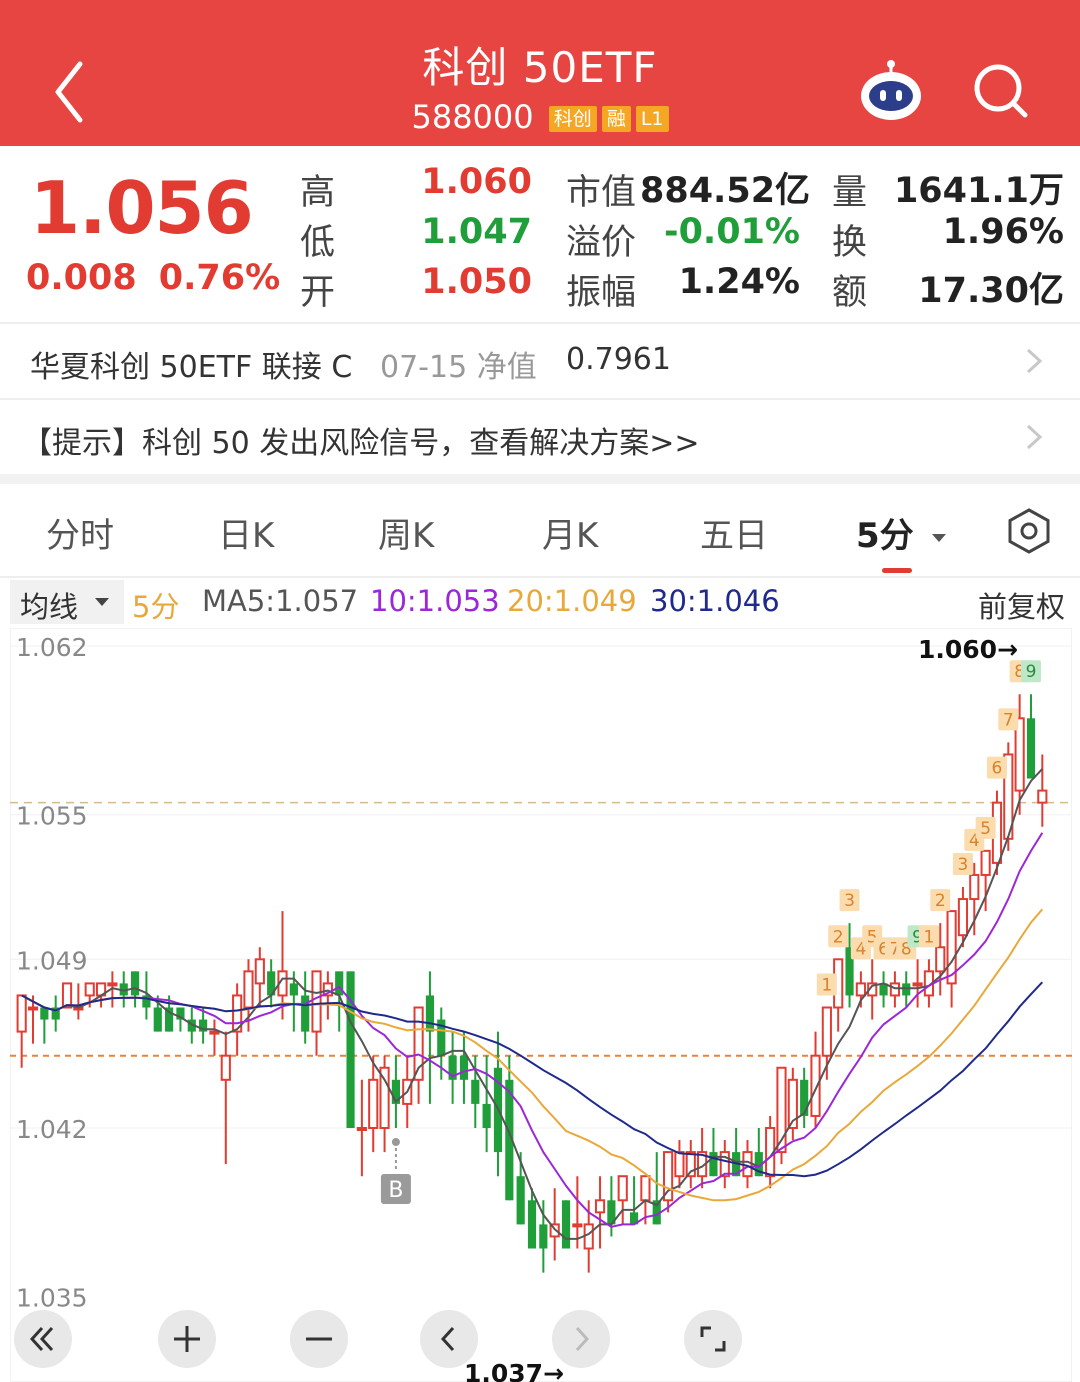 This screenshot has height=1382, width=1080. Describe the element at coordinates (570, 532) in the screenshot. I see `tab-monthly-k: 月K` at that location.